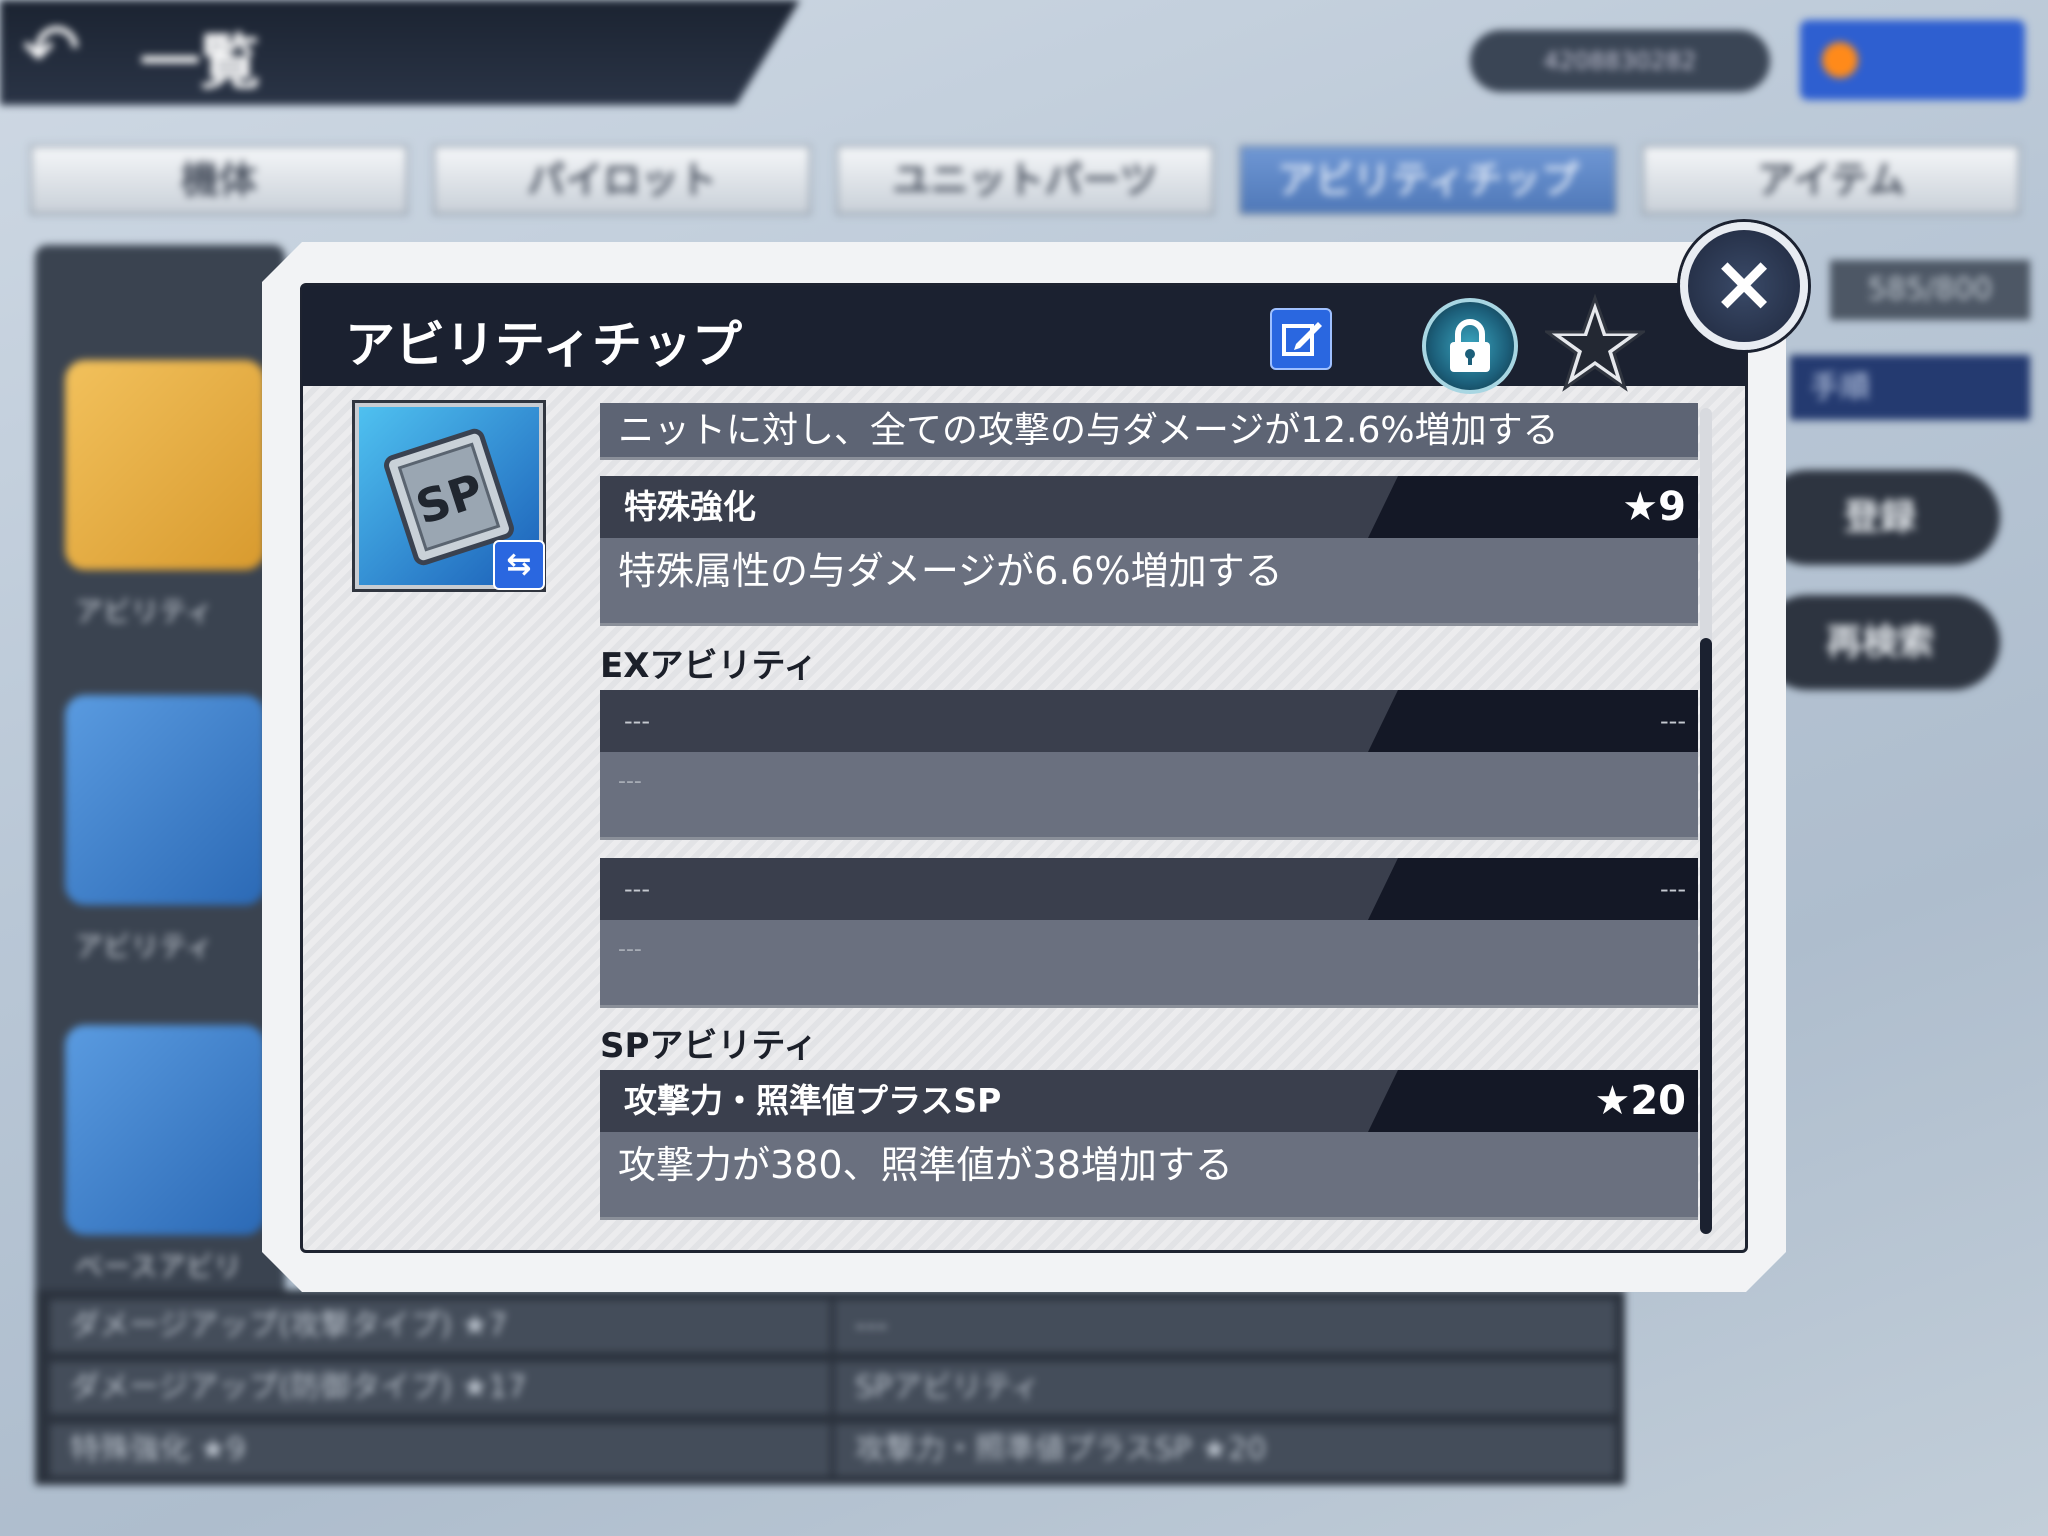 The height and width of the screenshot is (1536, 2048). What do you see at coordinates (1912, 60) in the screenshot?
I see `currency-panel` at bounding box center [1912, 60].